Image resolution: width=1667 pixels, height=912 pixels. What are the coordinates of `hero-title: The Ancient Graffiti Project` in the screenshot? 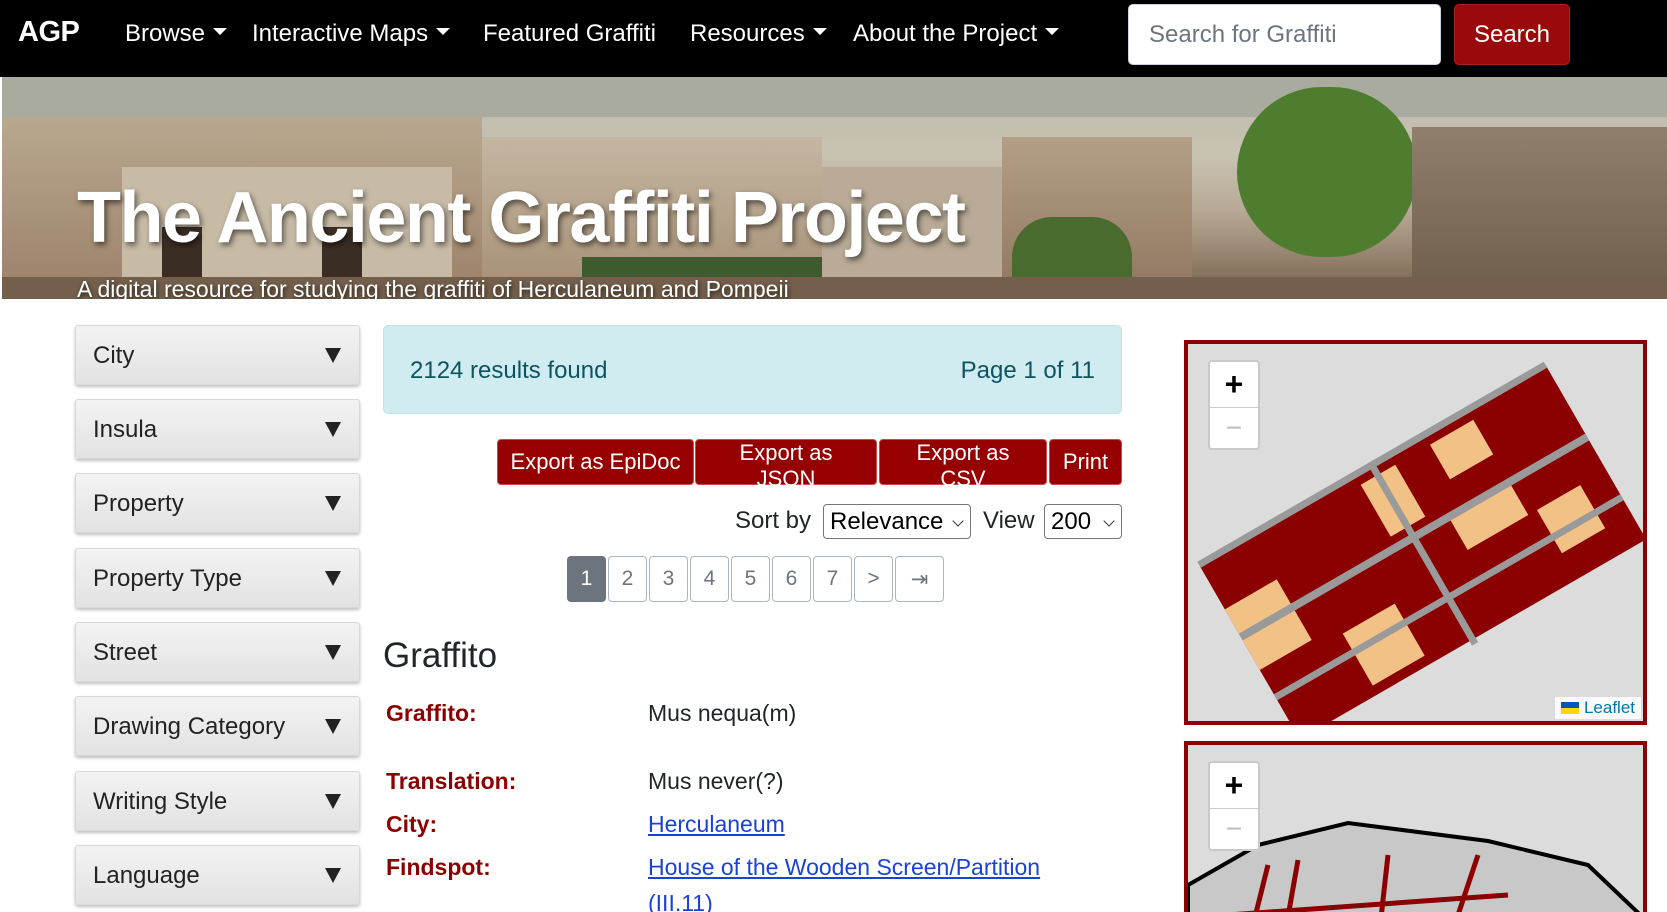 It's located at (521, 218).